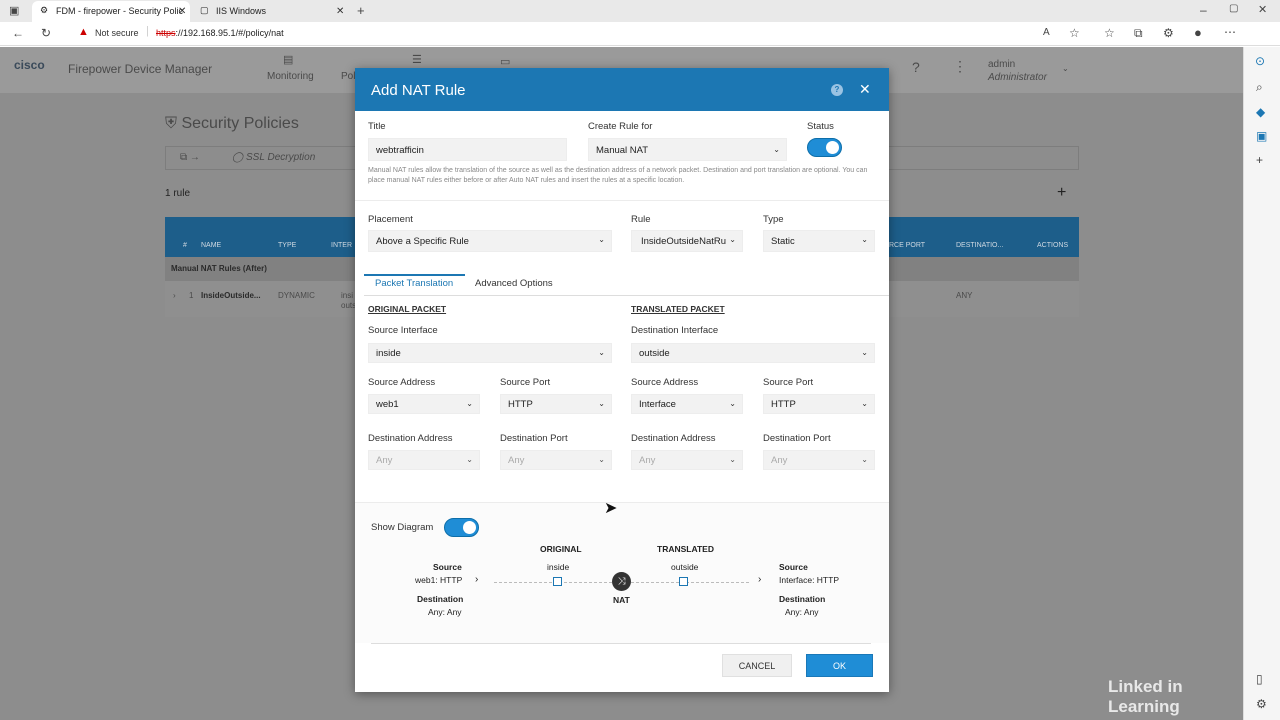 Image resolution: width=1280 pixels, height=720 pixels. Describe the element at coordinates (516, 460) in the screenshot. I see `orig-destination-port-value: Any` at that location.